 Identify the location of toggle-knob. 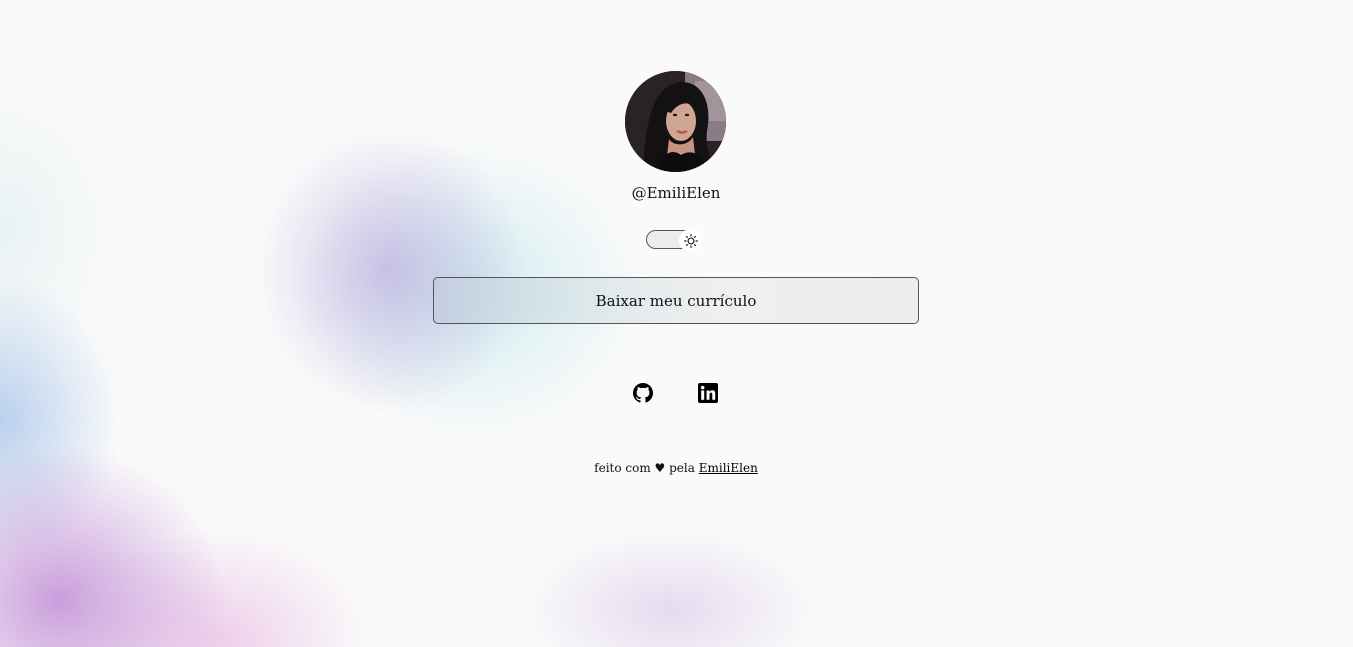
(690, 240).